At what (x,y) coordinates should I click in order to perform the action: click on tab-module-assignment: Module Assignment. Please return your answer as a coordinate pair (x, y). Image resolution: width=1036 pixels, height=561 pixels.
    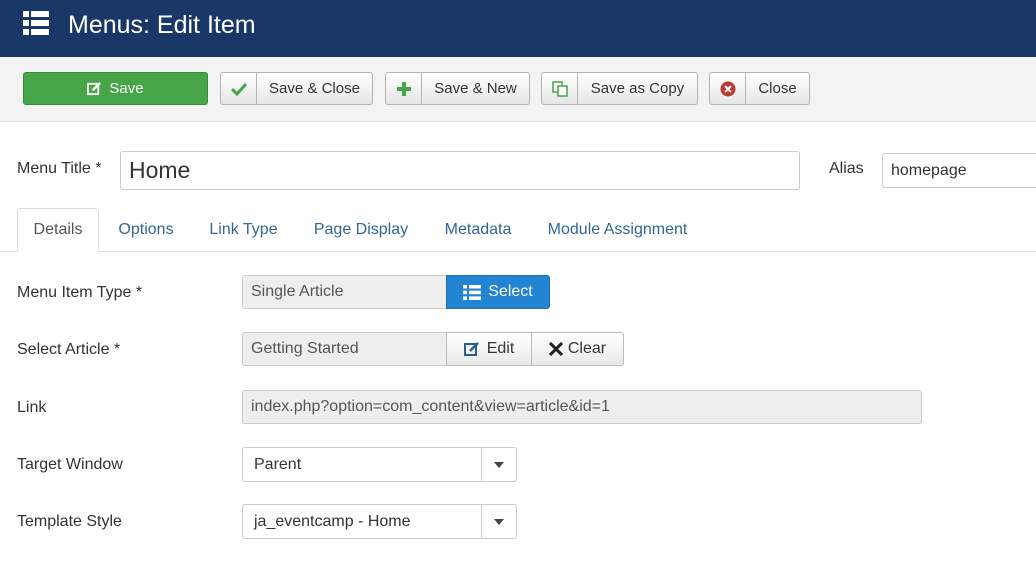
    Looking at the image, I should click on (617, 230).